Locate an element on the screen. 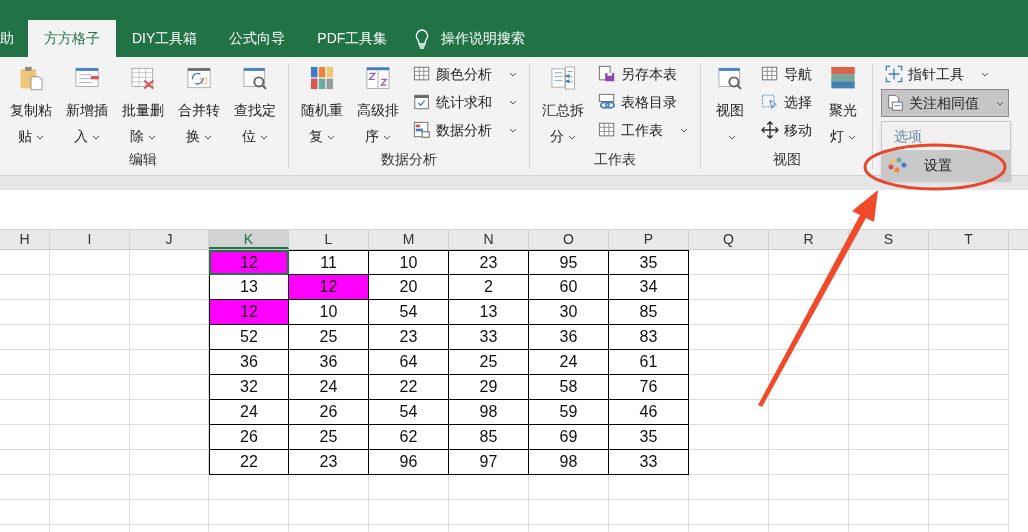 The width and height of the screenshot is (1028, 532). column-header: T is located at coordinates (969, 239).